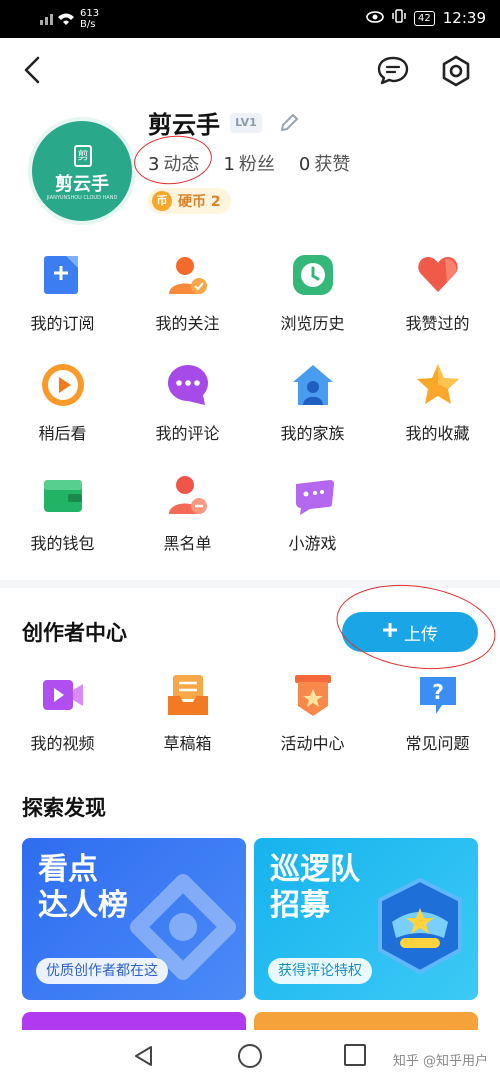  What do you see at coordinates (90, 13) in the screenshot?
I see `net-speed: 613` at bounding box center [90, 13].